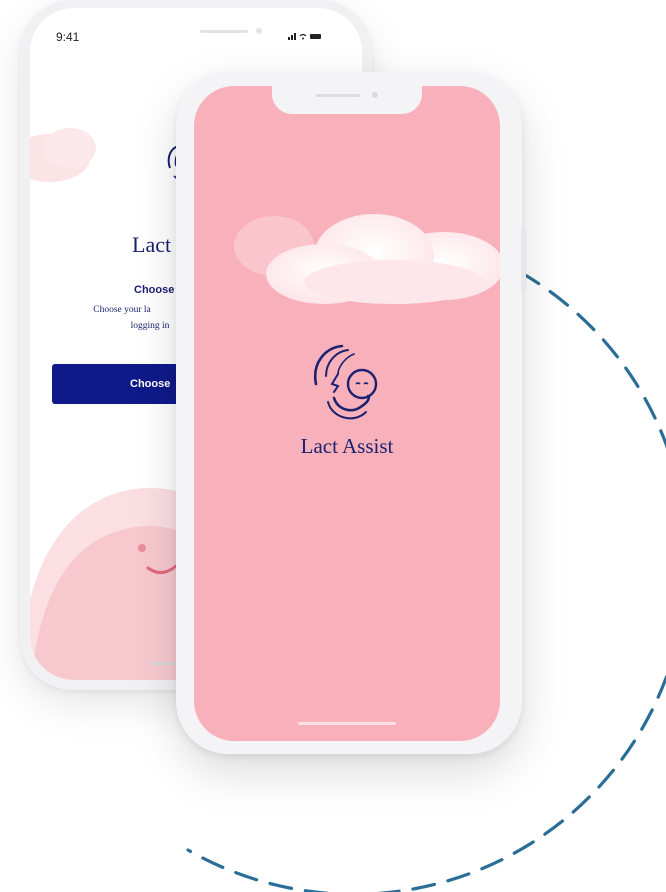  Describe the element at coordinates (347, 100) in the screenshot. I see `notch` at that location.